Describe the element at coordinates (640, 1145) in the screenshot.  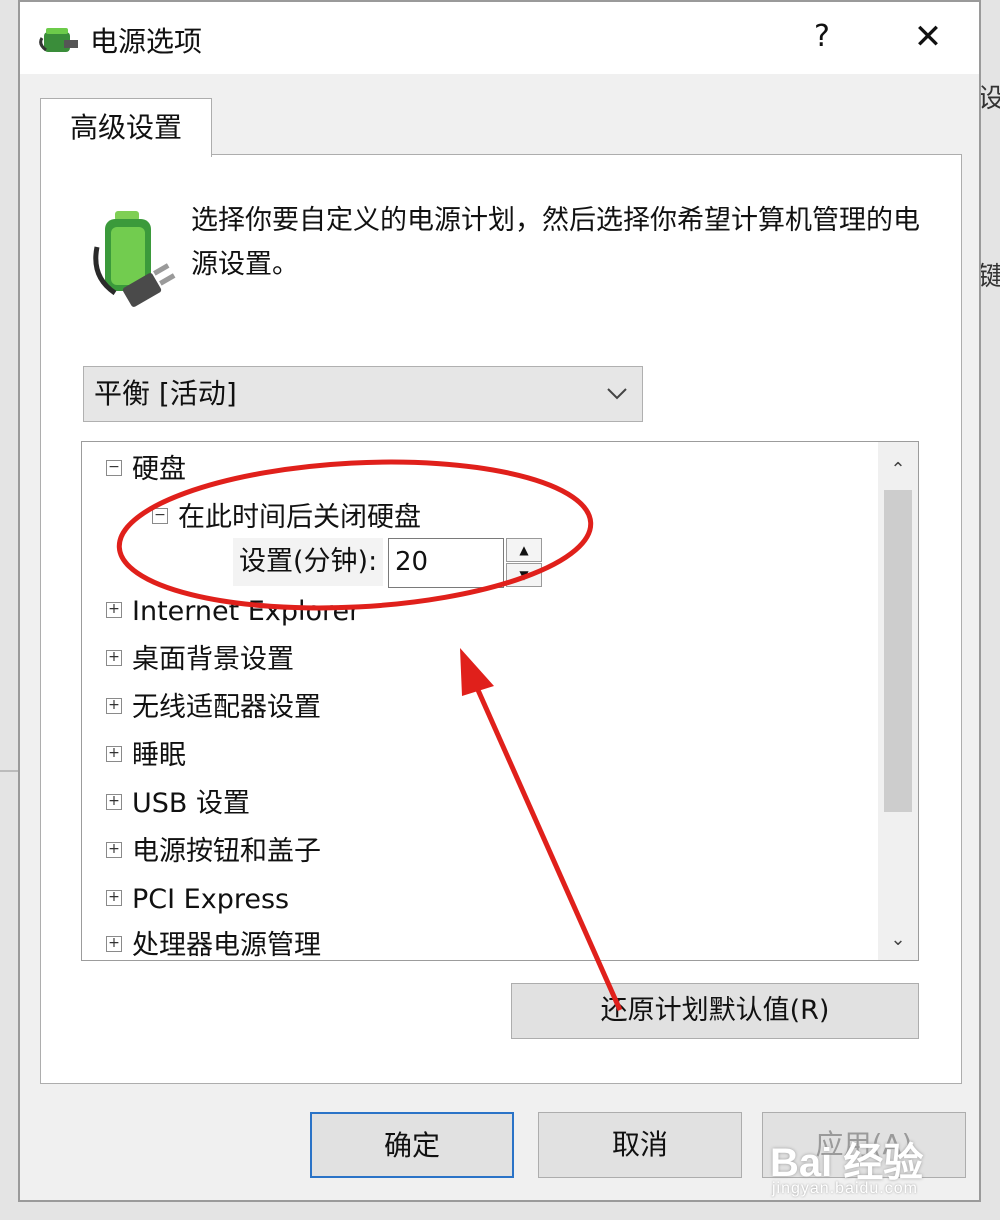
I see `cancel-button: 取消` at that location.